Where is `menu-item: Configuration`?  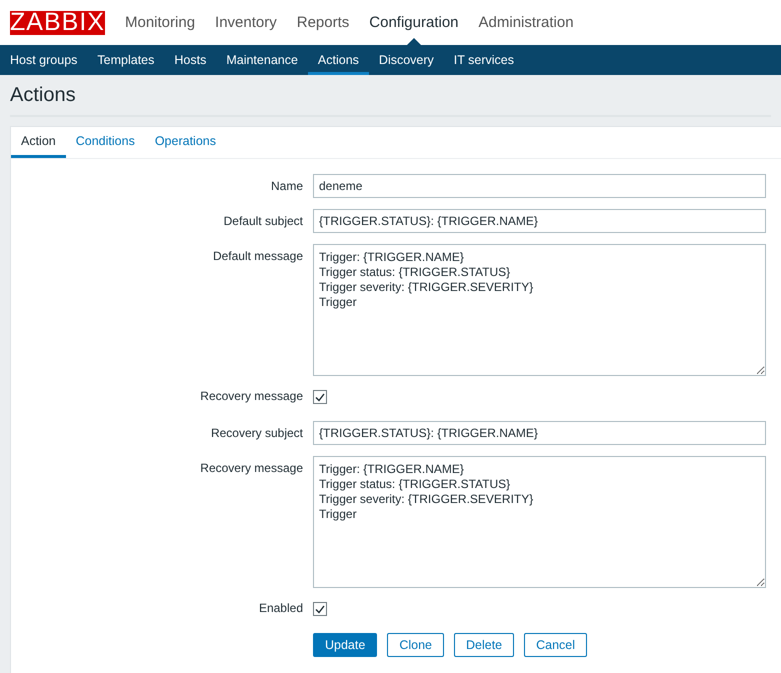
menu-item: Configuration is located at coordinates (414, 22).